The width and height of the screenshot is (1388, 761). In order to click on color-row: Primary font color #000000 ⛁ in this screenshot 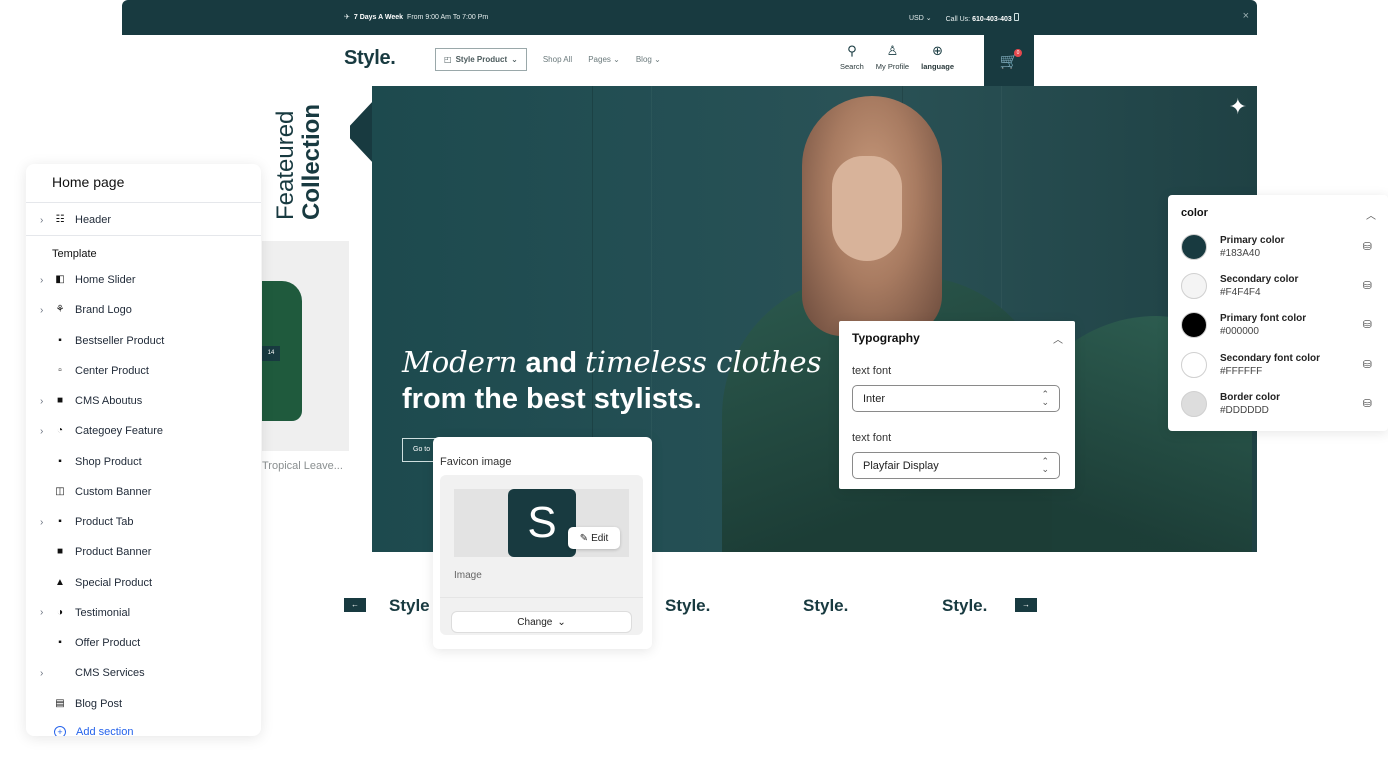, I will do `click(1278, 327)`.